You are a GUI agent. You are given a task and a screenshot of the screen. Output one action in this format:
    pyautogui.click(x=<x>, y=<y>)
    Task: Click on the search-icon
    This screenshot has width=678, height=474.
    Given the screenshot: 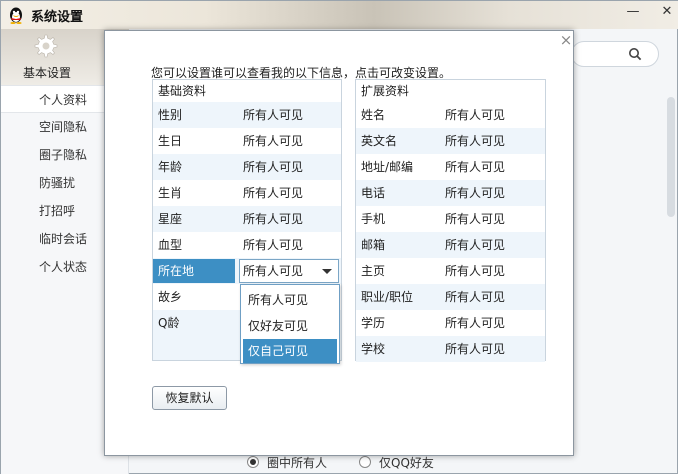 What is the action you would take?
    pyautogui.click(x=635, y=54)
    